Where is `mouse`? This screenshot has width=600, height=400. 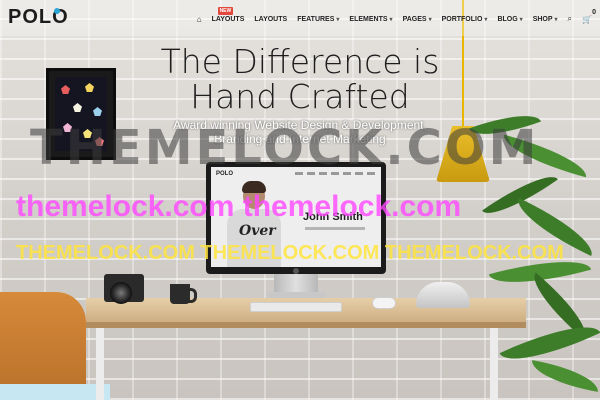 mouse is located at coordinates (384, 303).